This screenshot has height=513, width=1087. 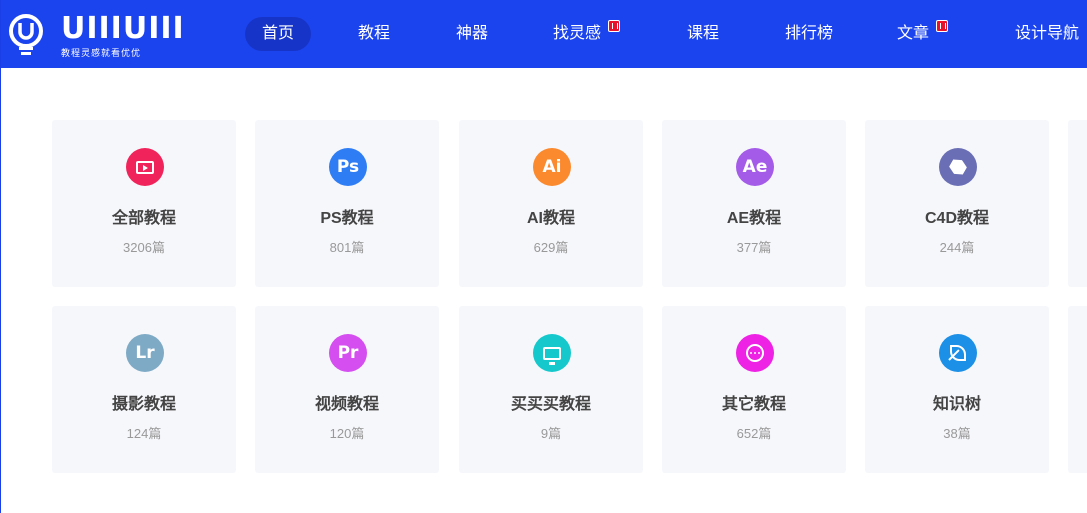 I want to click on category-title: 买买买教程, so click(x=550, y=404).